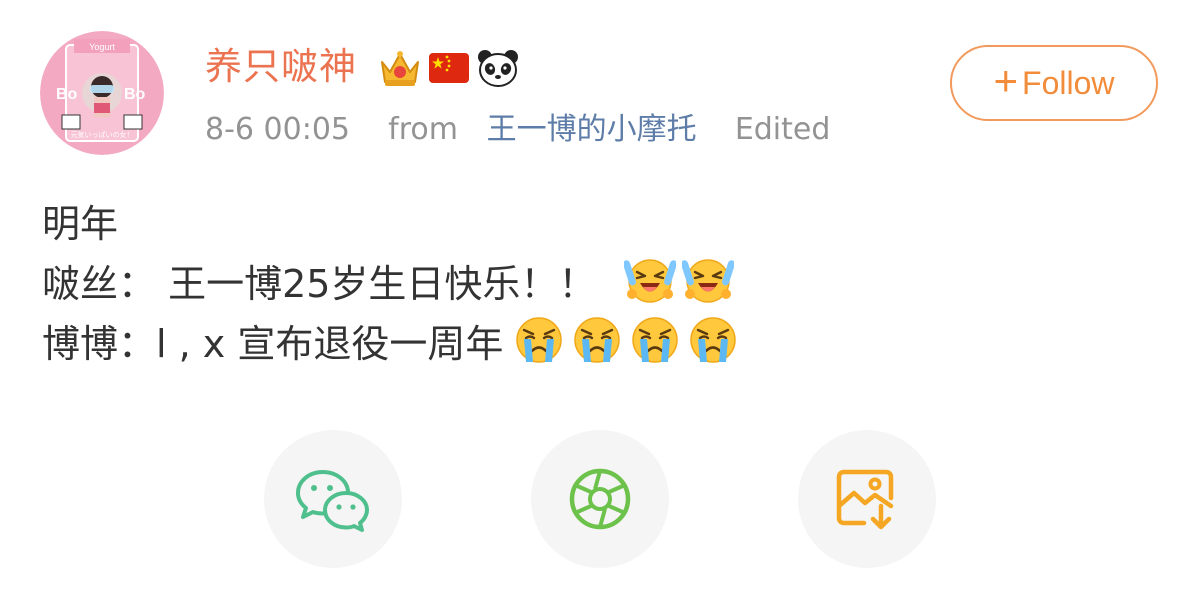 This screenshot has width=1200, height=604. Describe the element at coordinates (80, 223) in the screenshot. I see `post-line-1-text: 明年` at that location.